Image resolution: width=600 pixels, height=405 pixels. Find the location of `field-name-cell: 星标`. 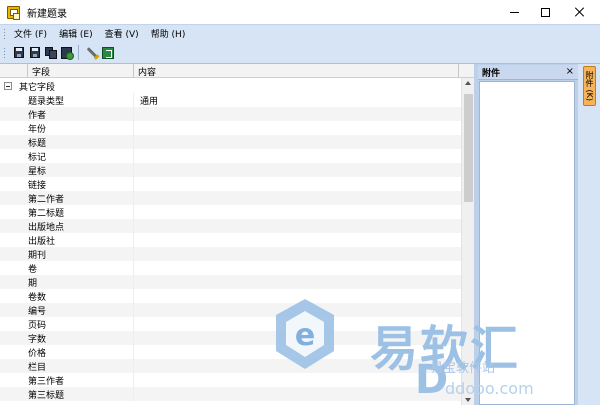

field-name-cell: 星标 is located at coordinates (81, 170).